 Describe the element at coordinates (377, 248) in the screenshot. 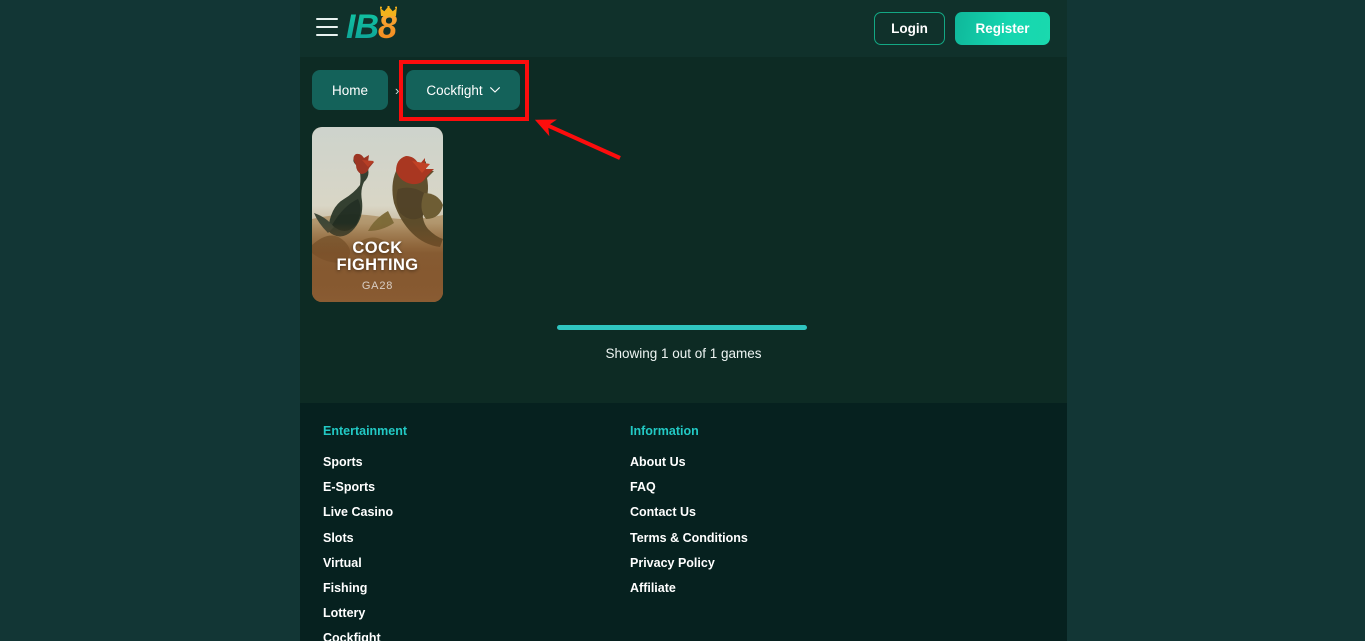

I see `game-card-title-line1: COCK` at that location.